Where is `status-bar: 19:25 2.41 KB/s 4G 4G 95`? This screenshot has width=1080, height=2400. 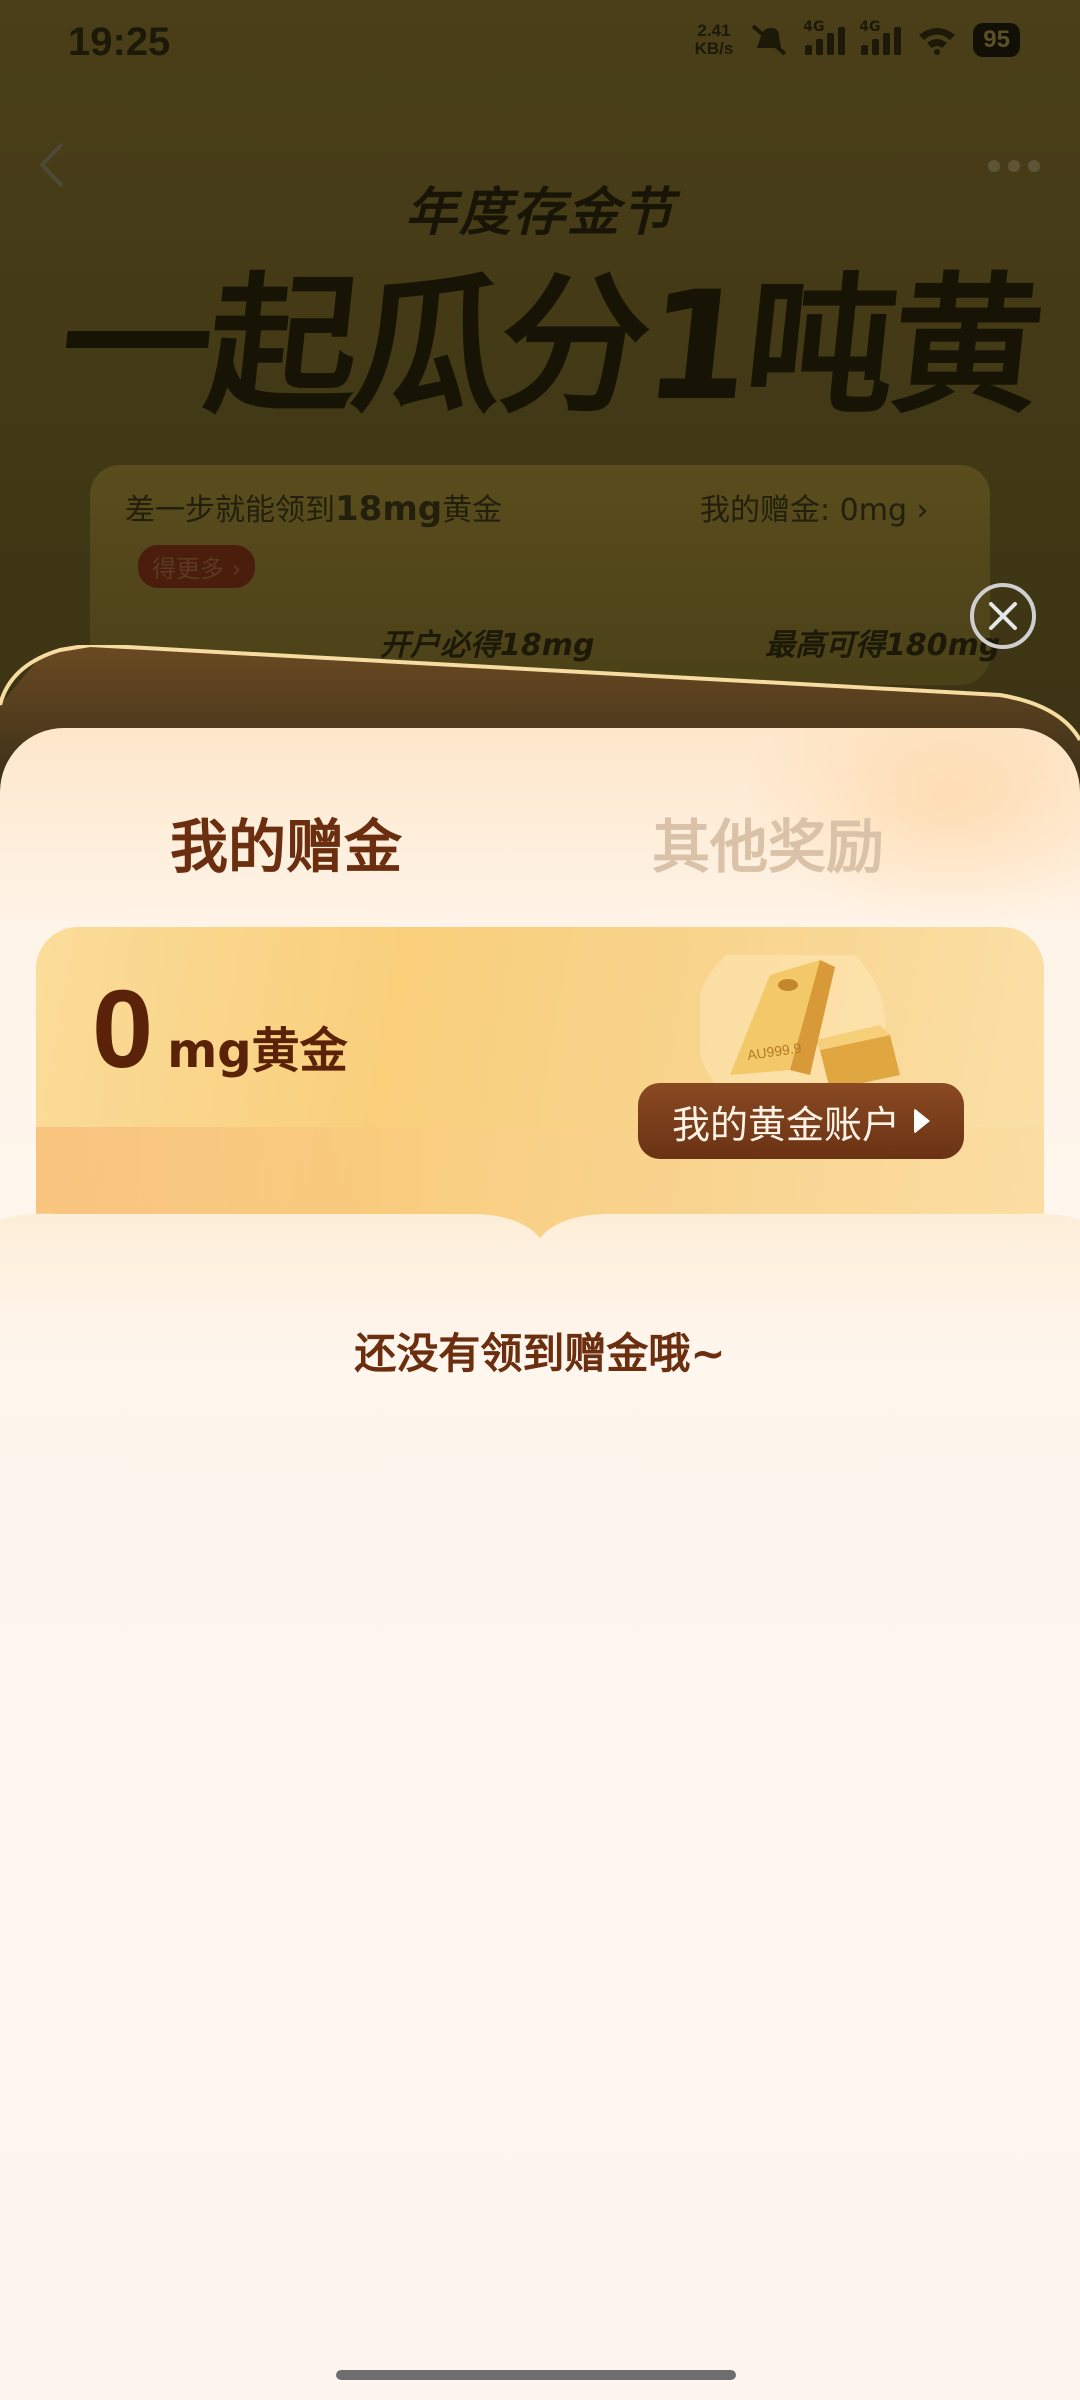
status-bar: 19:25 2.41 KB/s 4G 4G 95 is located at coordinates (540, 45).